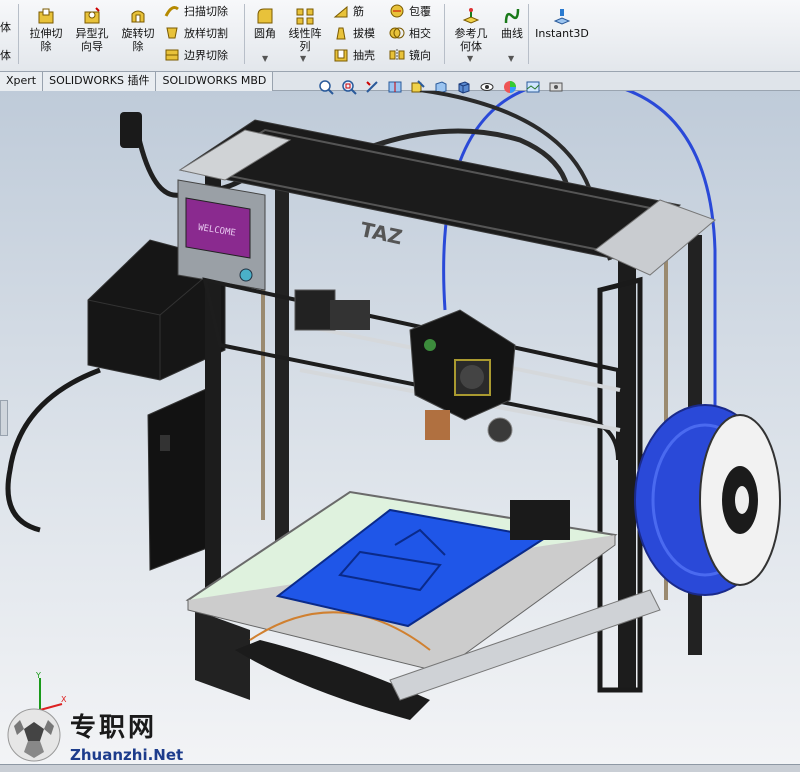 The width and height of the screenshot is (800, 772). I want to click on x-motor, so click(315, 310).